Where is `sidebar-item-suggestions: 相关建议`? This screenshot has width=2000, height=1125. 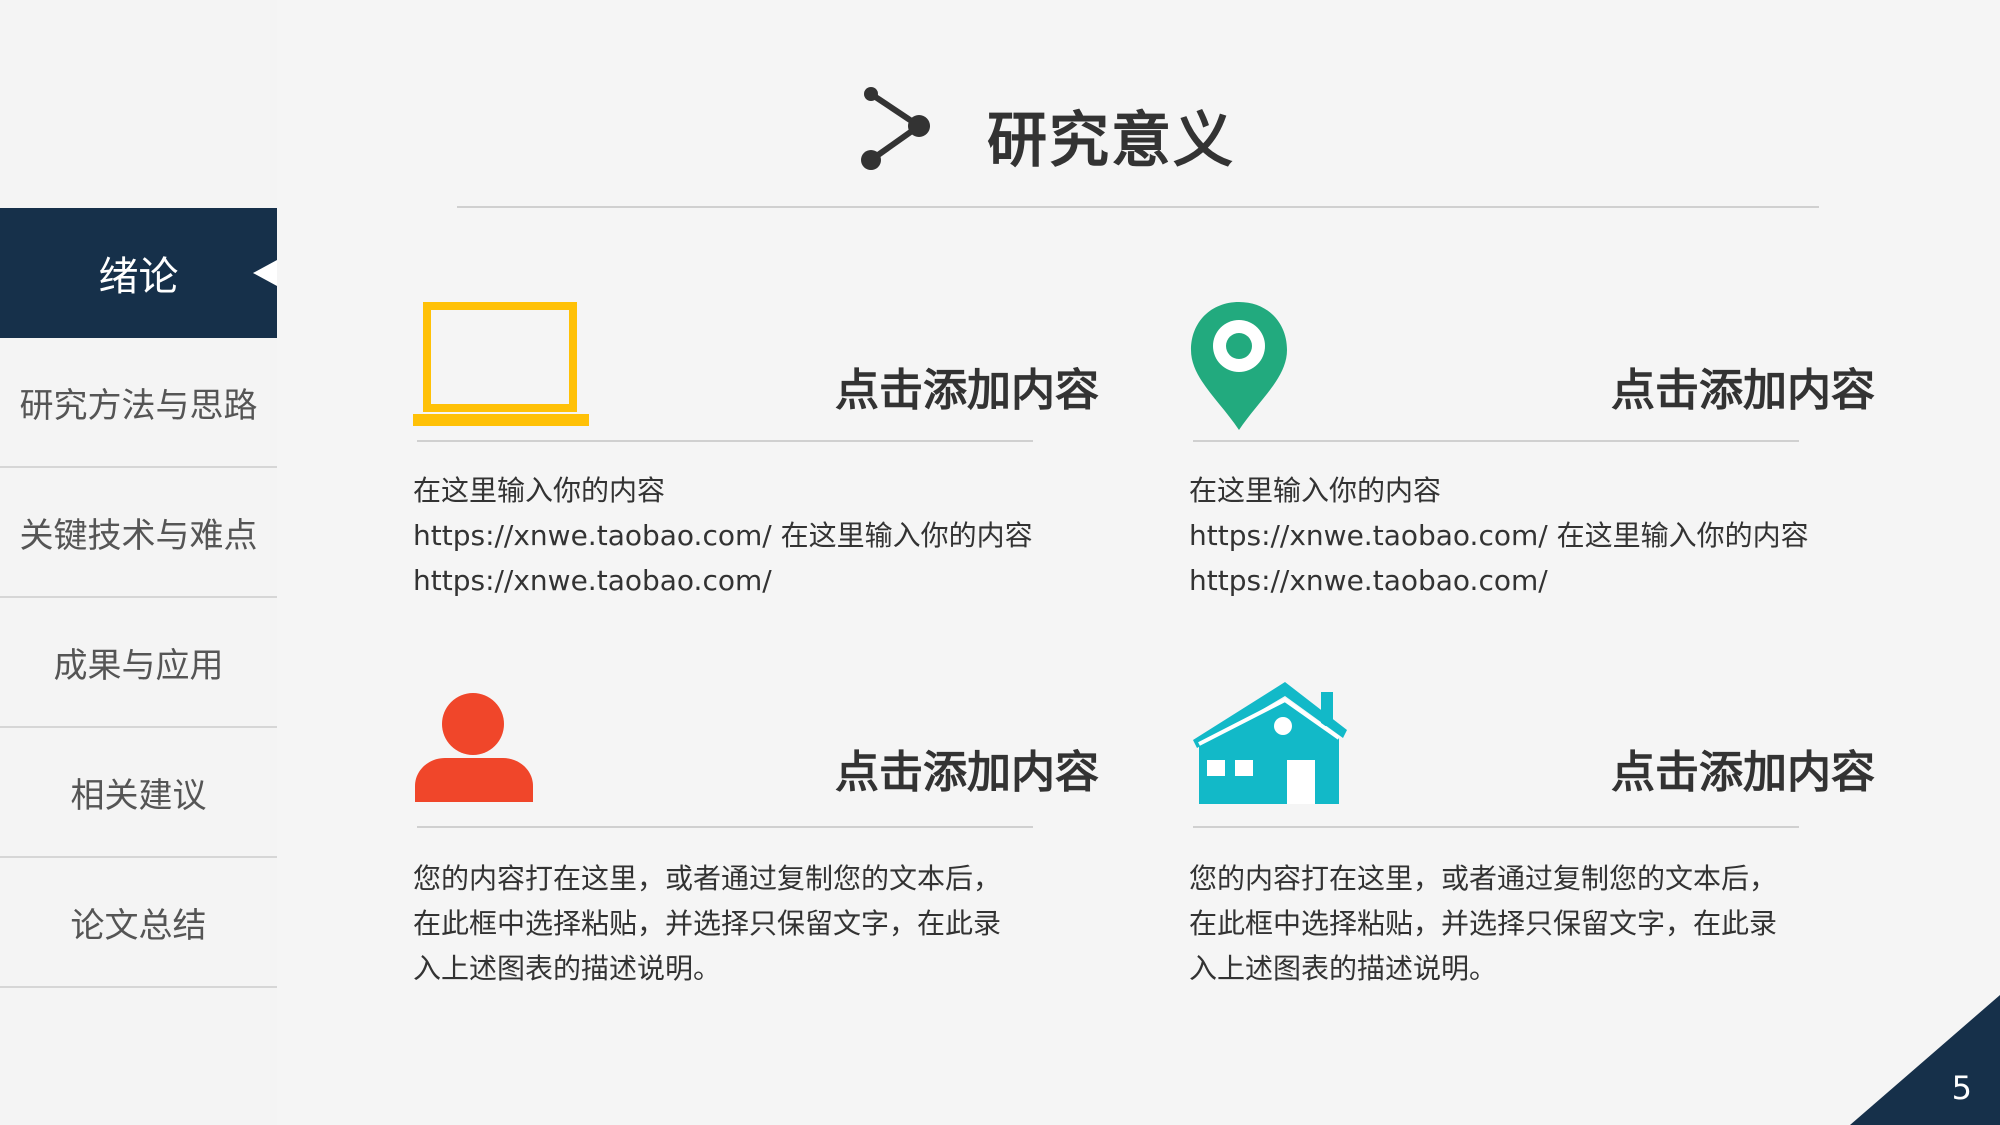
sidebar-item-suggestions: 相关建议 is located at coordinates (138, 793).